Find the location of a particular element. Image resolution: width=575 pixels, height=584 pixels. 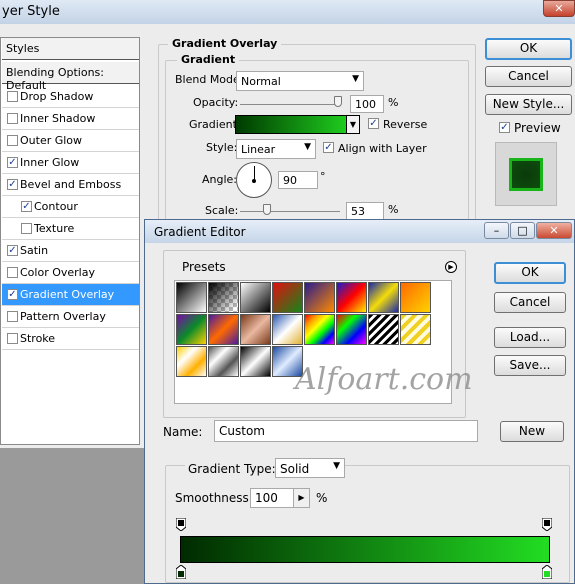

scale-slider-track is located at coordinates (290, 211).